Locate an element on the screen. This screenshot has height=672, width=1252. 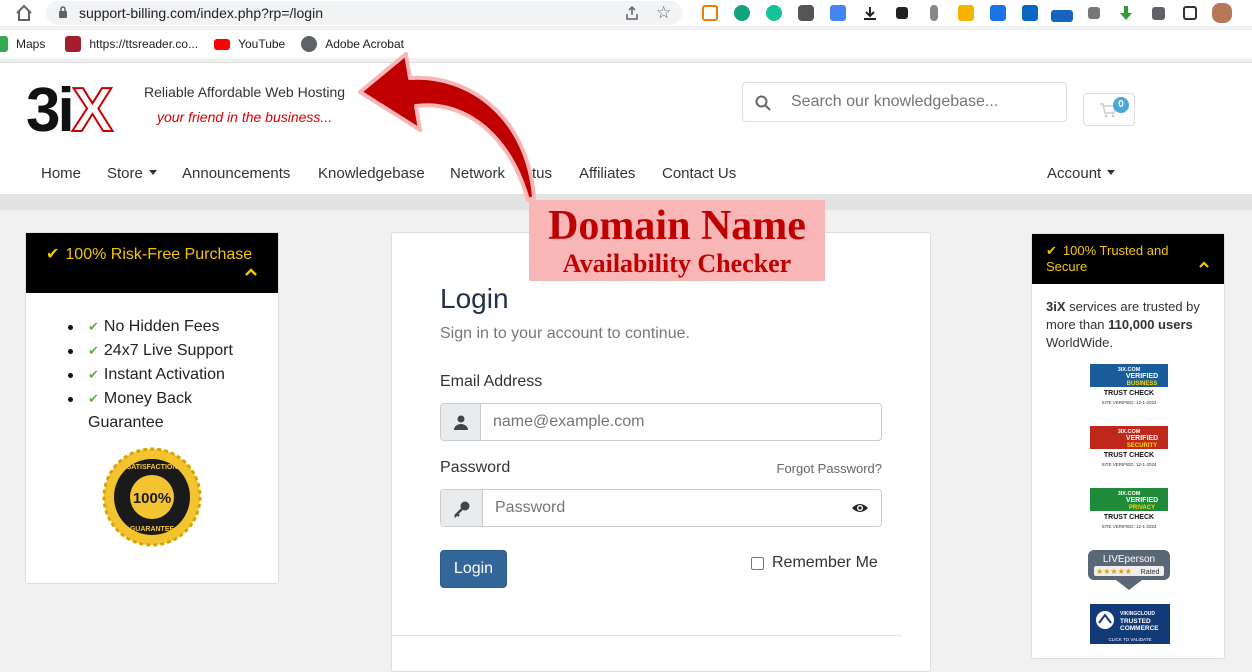
password-field is located at coordinates (661, 508).